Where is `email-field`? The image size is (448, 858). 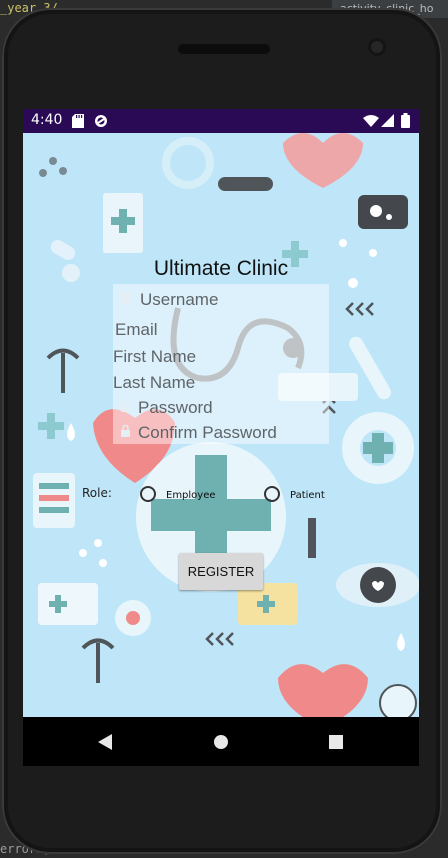 email-field is located at coordinates (215, 330).